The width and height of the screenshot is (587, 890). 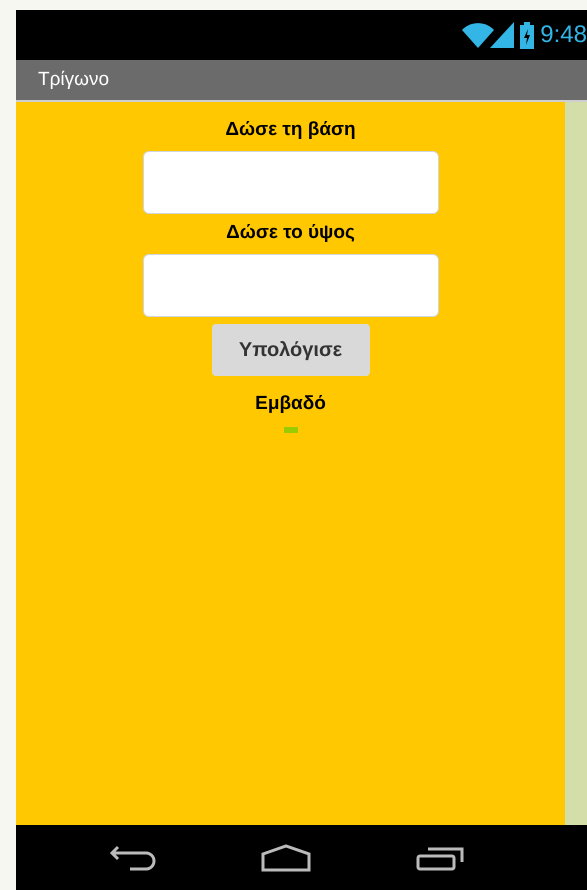 I want to click on field-label: Δώσε τη βάση, so click(x=290, y=130).